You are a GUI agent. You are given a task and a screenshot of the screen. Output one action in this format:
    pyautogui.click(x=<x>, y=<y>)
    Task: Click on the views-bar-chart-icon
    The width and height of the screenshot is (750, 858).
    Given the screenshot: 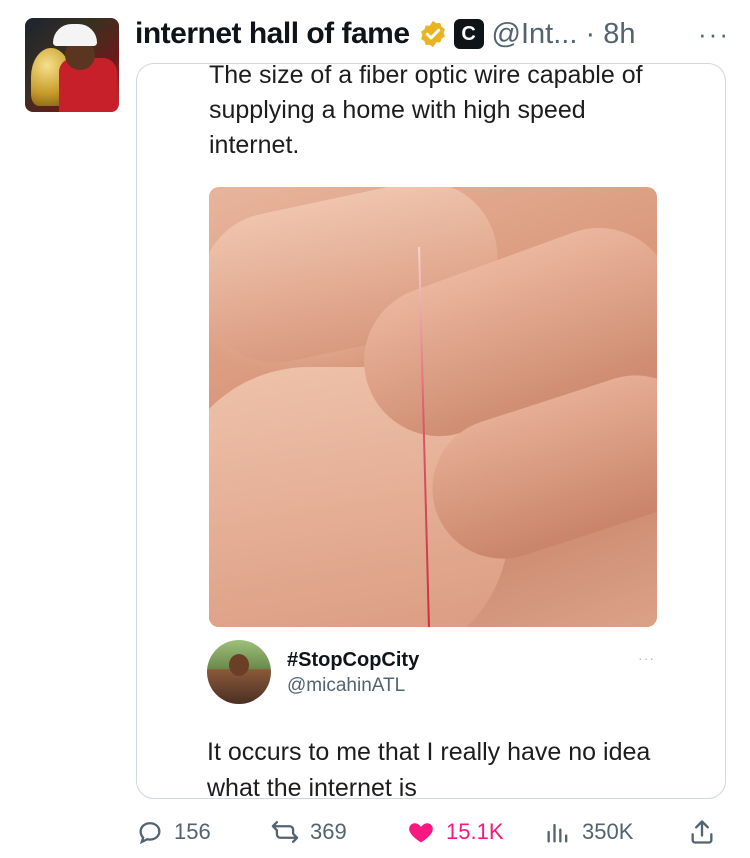 What is the action you would take?
    pyautogui.click(x=557, y=833)
    